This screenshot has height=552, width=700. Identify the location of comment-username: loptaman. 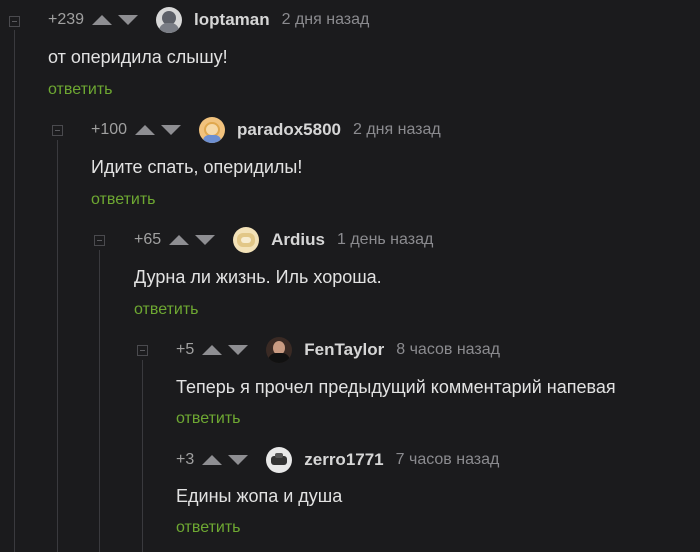
(232, 20).